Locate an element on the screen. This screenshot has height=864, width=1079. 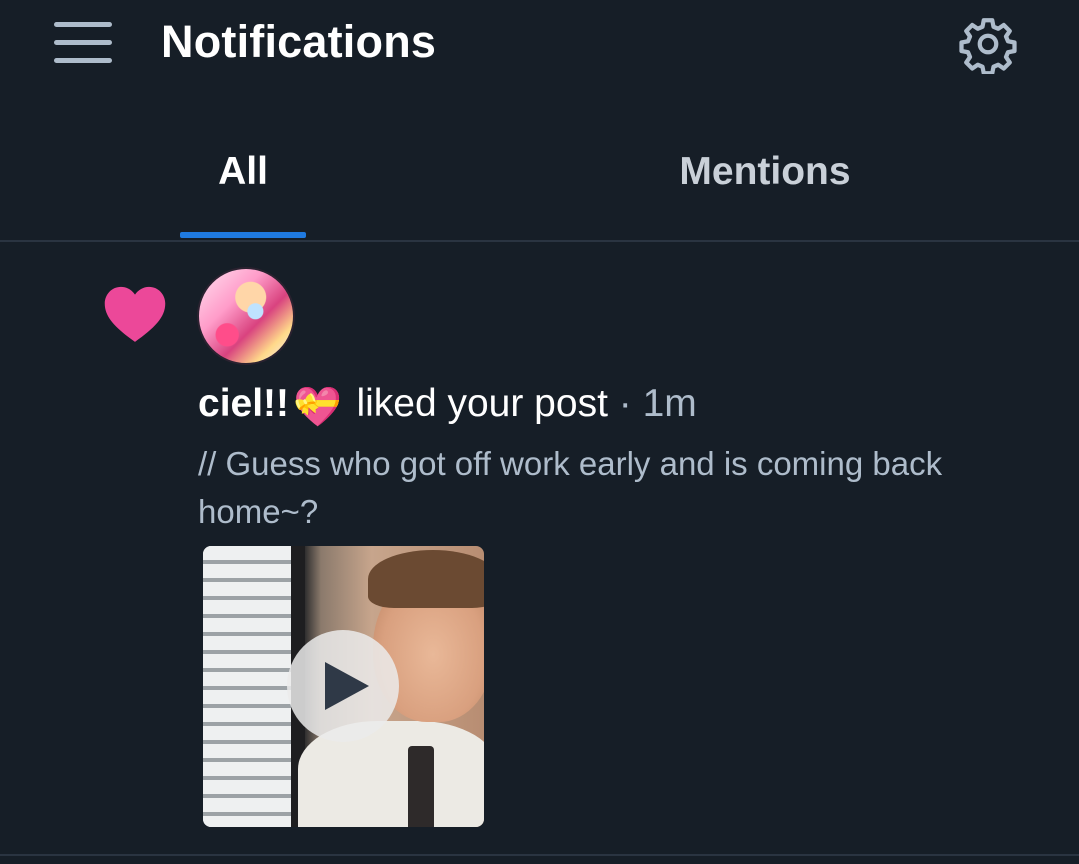
hamburger-menu-icon is located at coordinates (83, 43).